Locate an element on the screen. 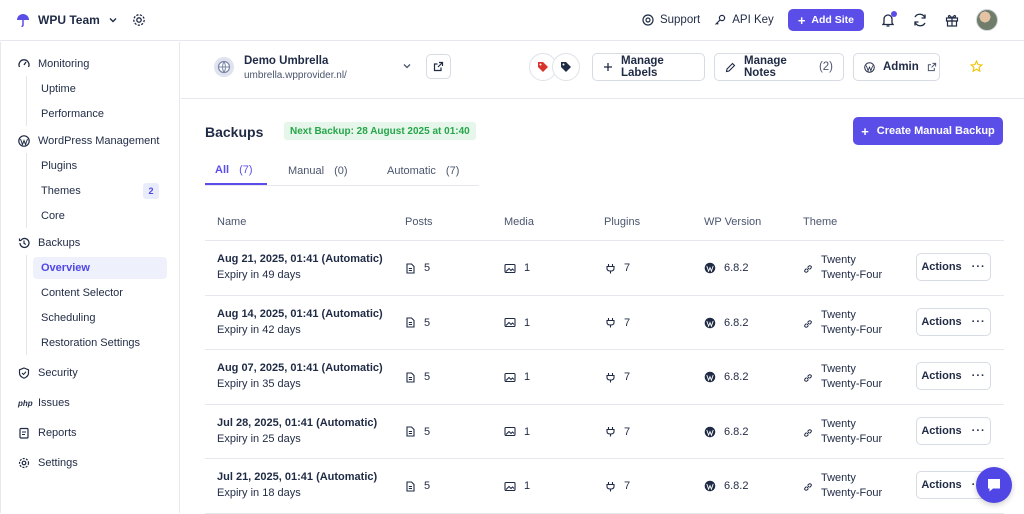 This screenshot has height=514, width=1024. sidebar-item-wordpress-management: WordPress Management is located at coordinates (90, 140).